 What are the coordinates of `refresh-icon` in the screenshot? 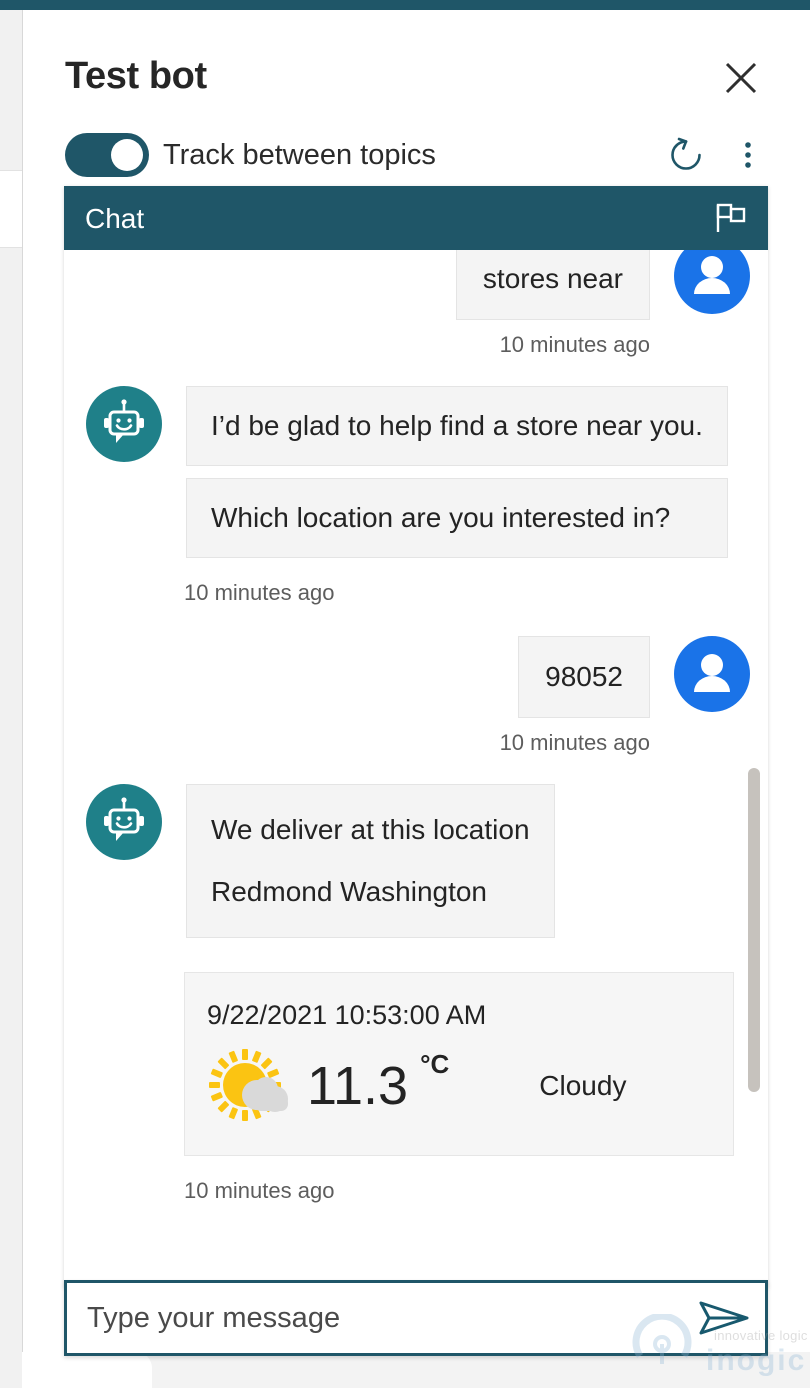 It's located at (686, 155).